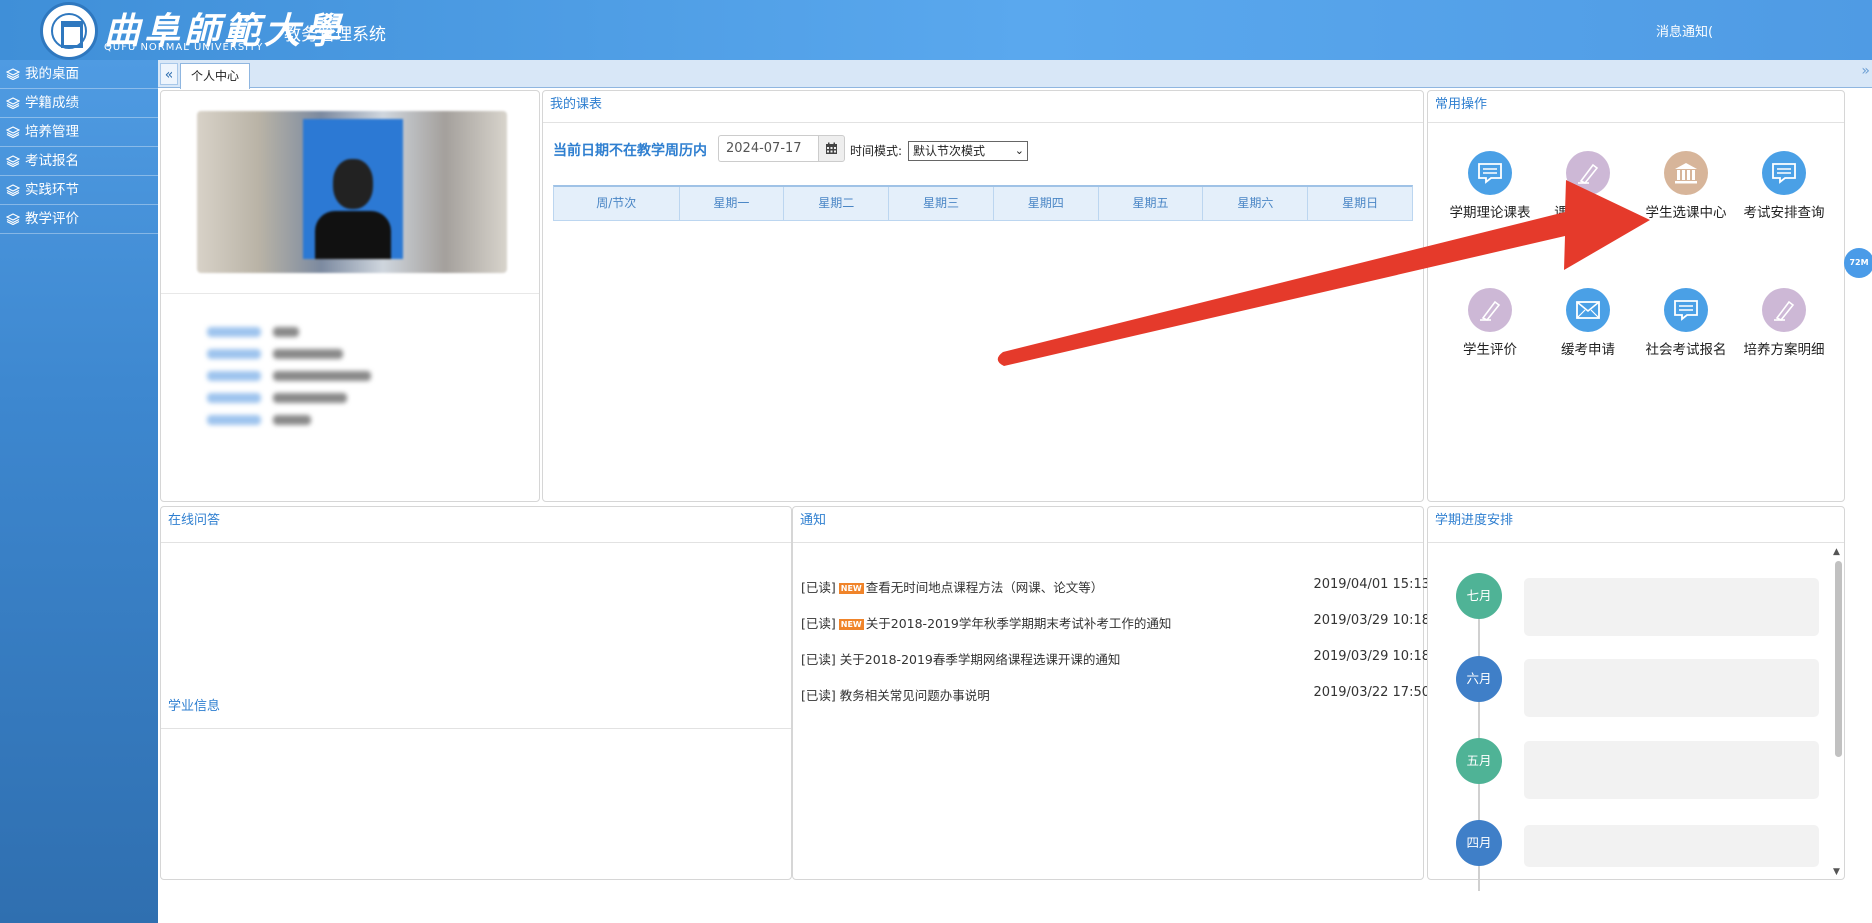 The image size is (1872, 923). What do you see at coordinates (1686, 173) in the screenshot?
I see `bank-icon` at bounding box center [1686, 173].